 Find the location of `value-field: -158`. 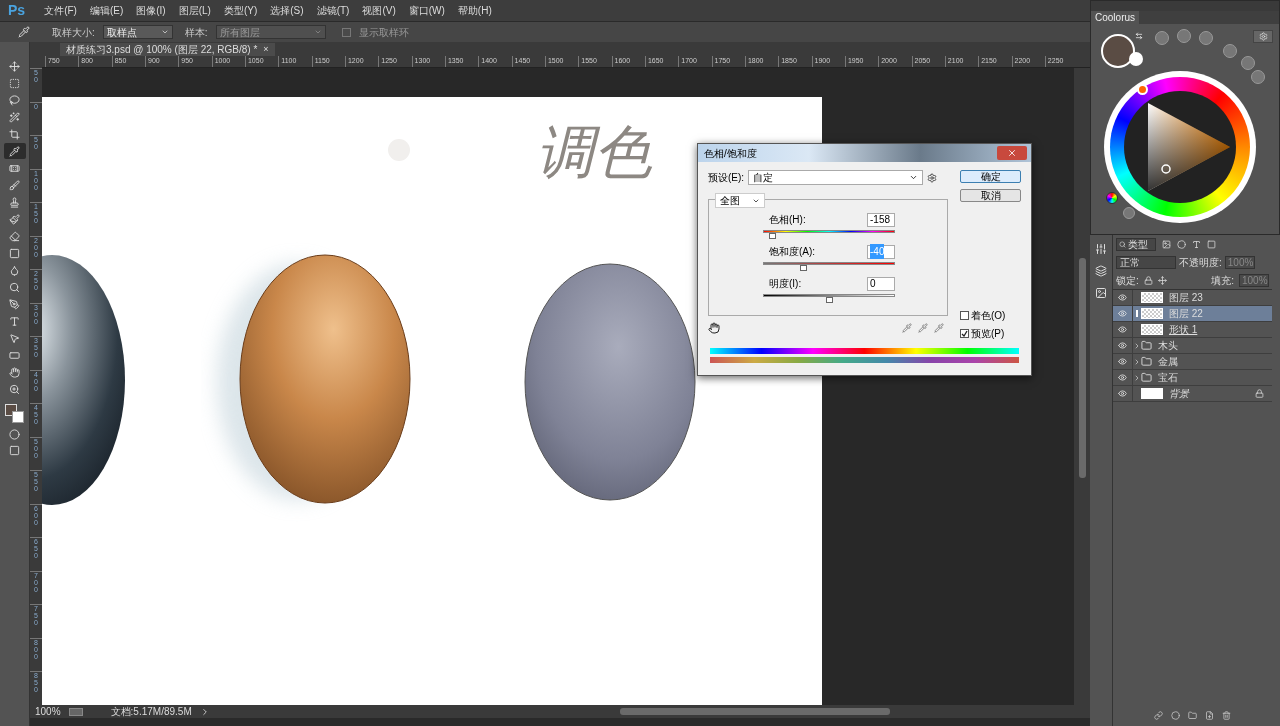

value-field: -158 is located at coordinates (881, 219).